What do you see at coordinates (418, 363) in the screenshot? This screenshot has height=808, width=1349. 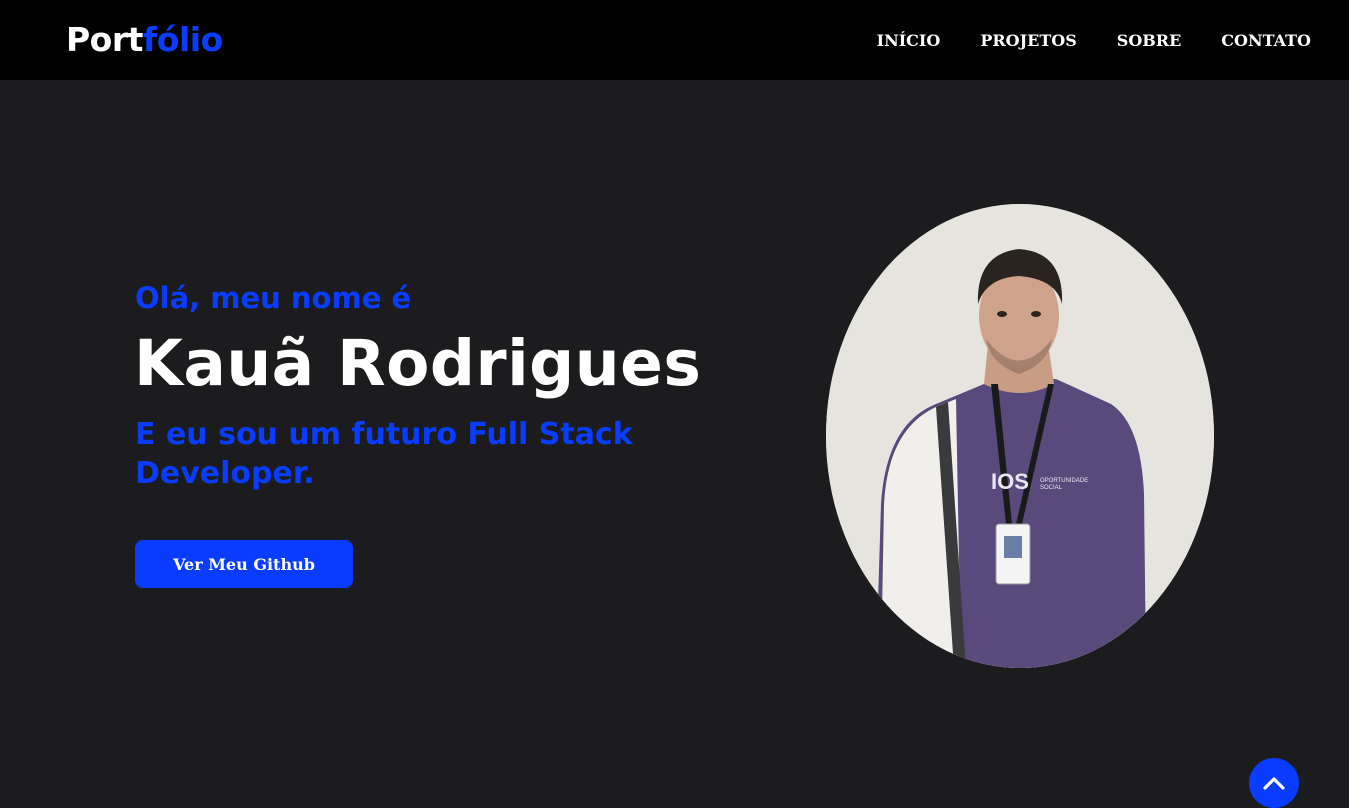 I see `hero-name: Kauã Rodrigues` at bounding box center [418, 363].